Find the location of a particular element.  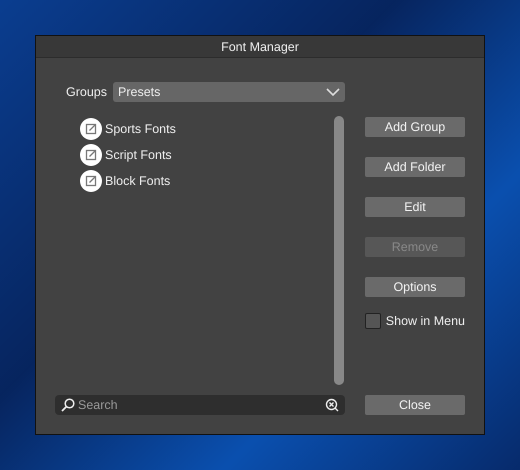

show-in-menu-label: Show in Menu is located at coordinates (425, 321).